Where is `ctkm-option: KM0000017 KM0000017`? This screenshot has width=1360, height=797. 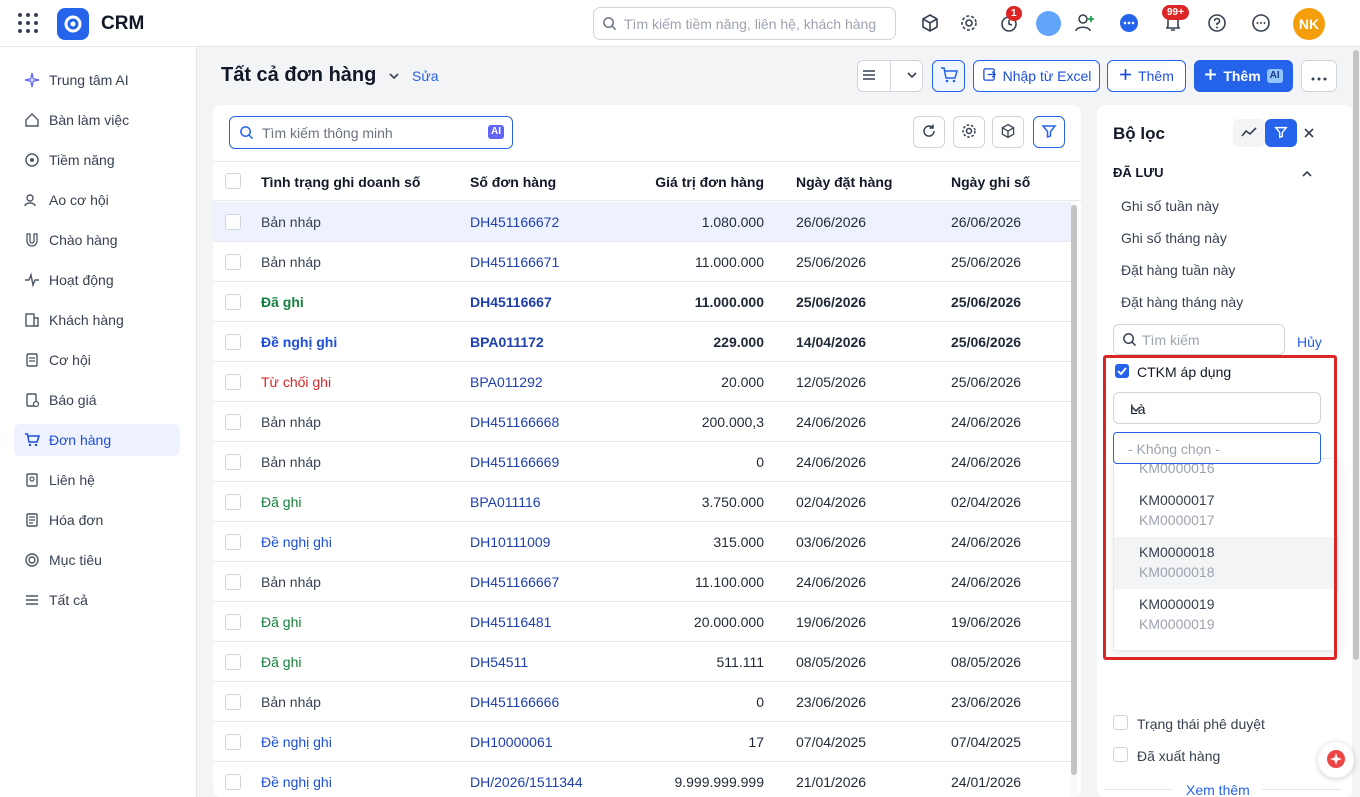 ctkm-option: KM0000017 KM0000017 is located at coordinates (1226, 511).